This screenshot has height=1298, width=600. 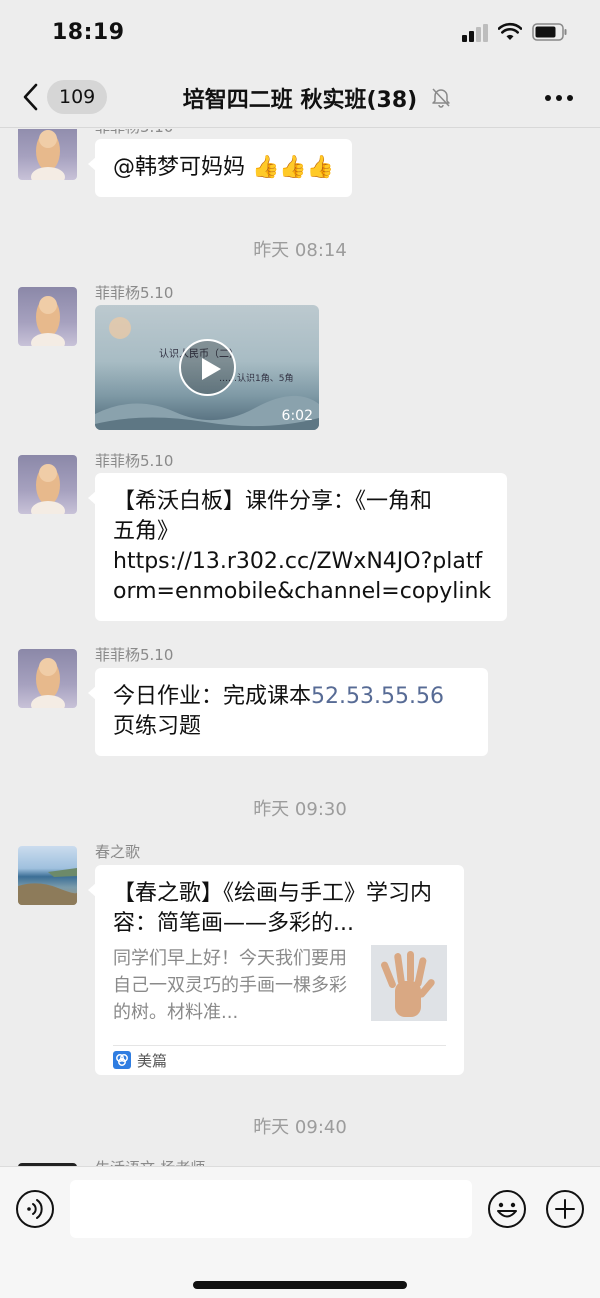 What do you see at coordinates (279, 1045) in the screenshot?
I see `card-divider` at bounding box center [279, 1045].